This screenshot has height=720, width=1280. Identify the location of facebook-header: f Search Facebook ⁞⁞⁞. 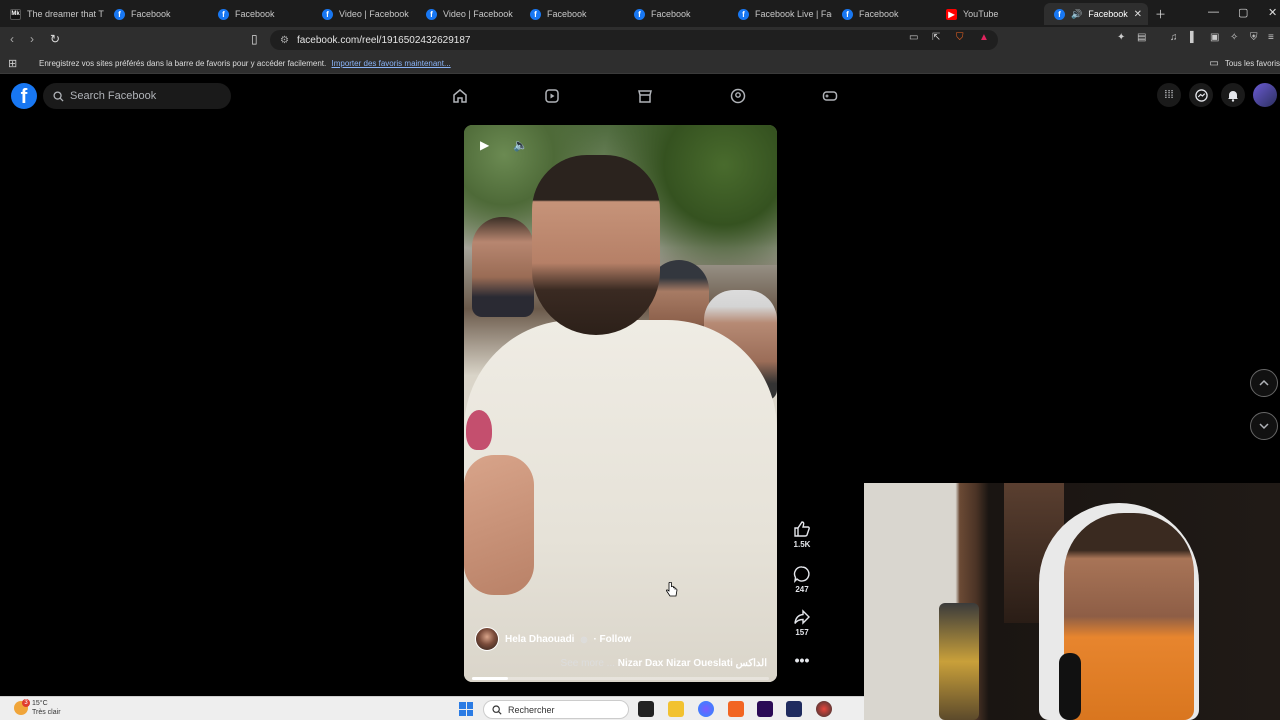
(640, 95).